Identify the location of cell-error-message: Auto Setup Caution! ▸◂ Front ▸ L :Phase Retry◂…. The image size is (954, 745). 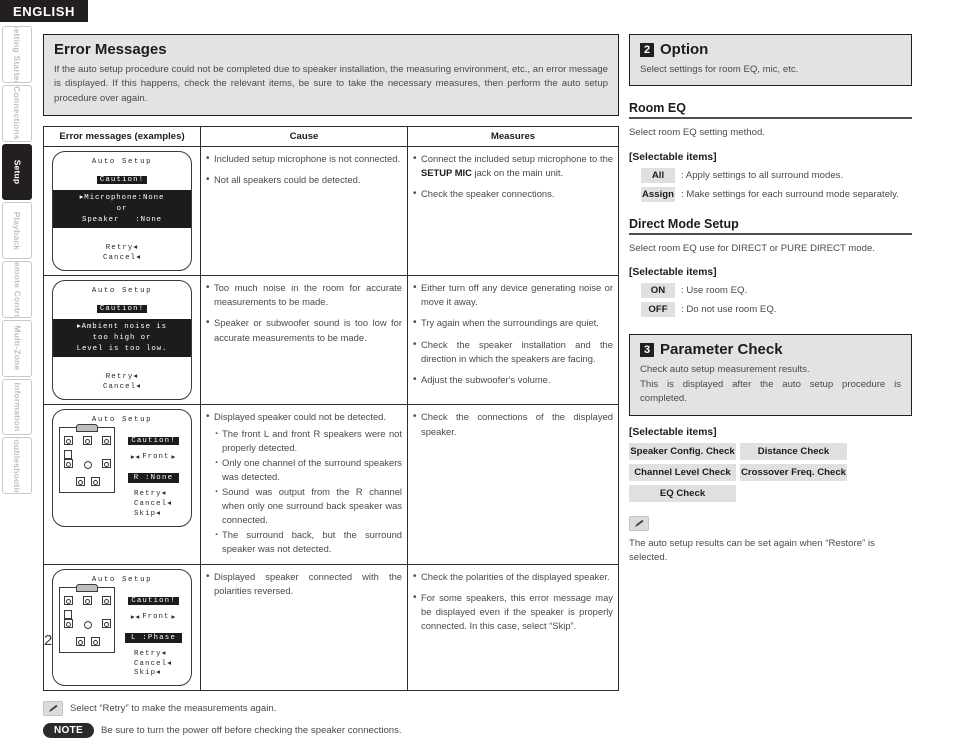
(122, 627).